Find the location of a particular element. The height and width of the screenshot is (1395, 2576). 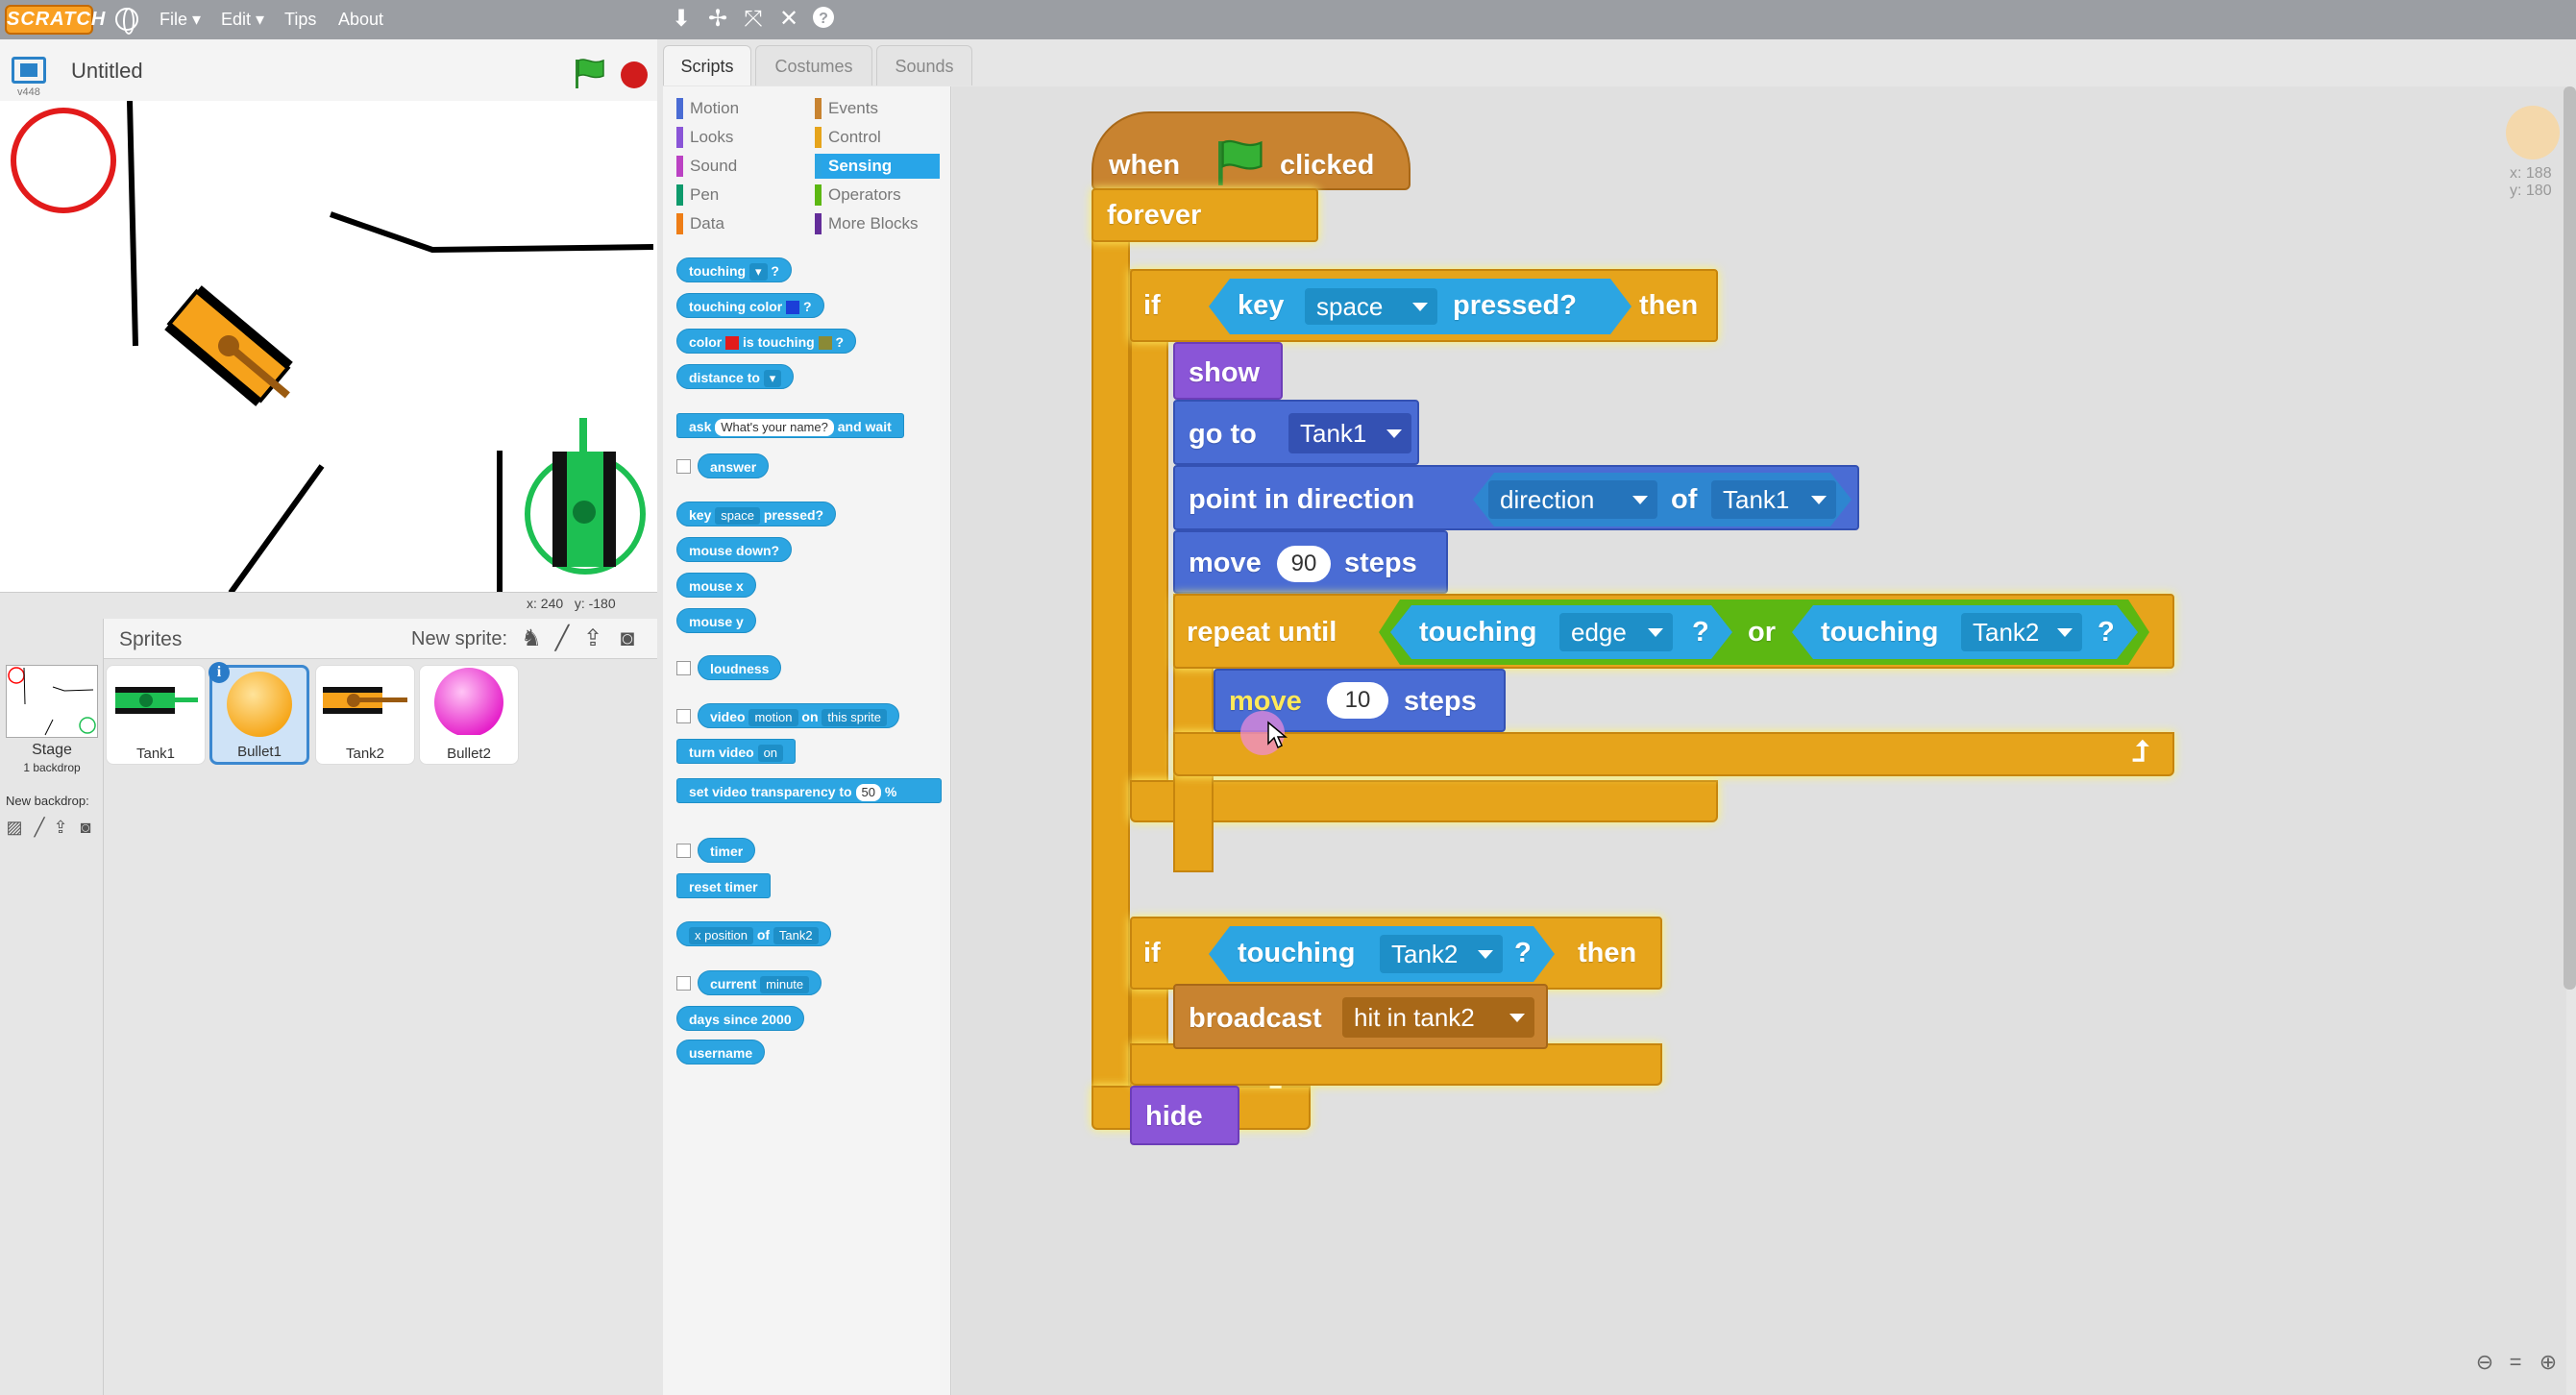

cut-icon: ✢ is located at coordinates (717, 19).